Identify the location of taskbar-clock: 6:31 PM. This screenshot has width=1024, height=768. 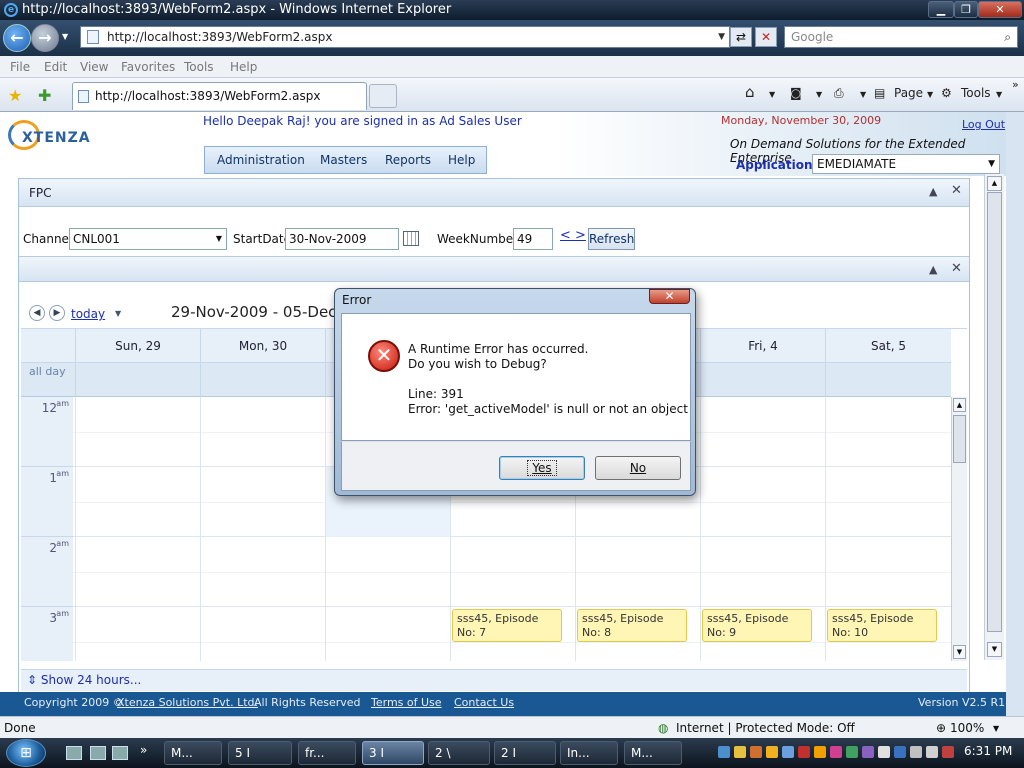
(988, 751).